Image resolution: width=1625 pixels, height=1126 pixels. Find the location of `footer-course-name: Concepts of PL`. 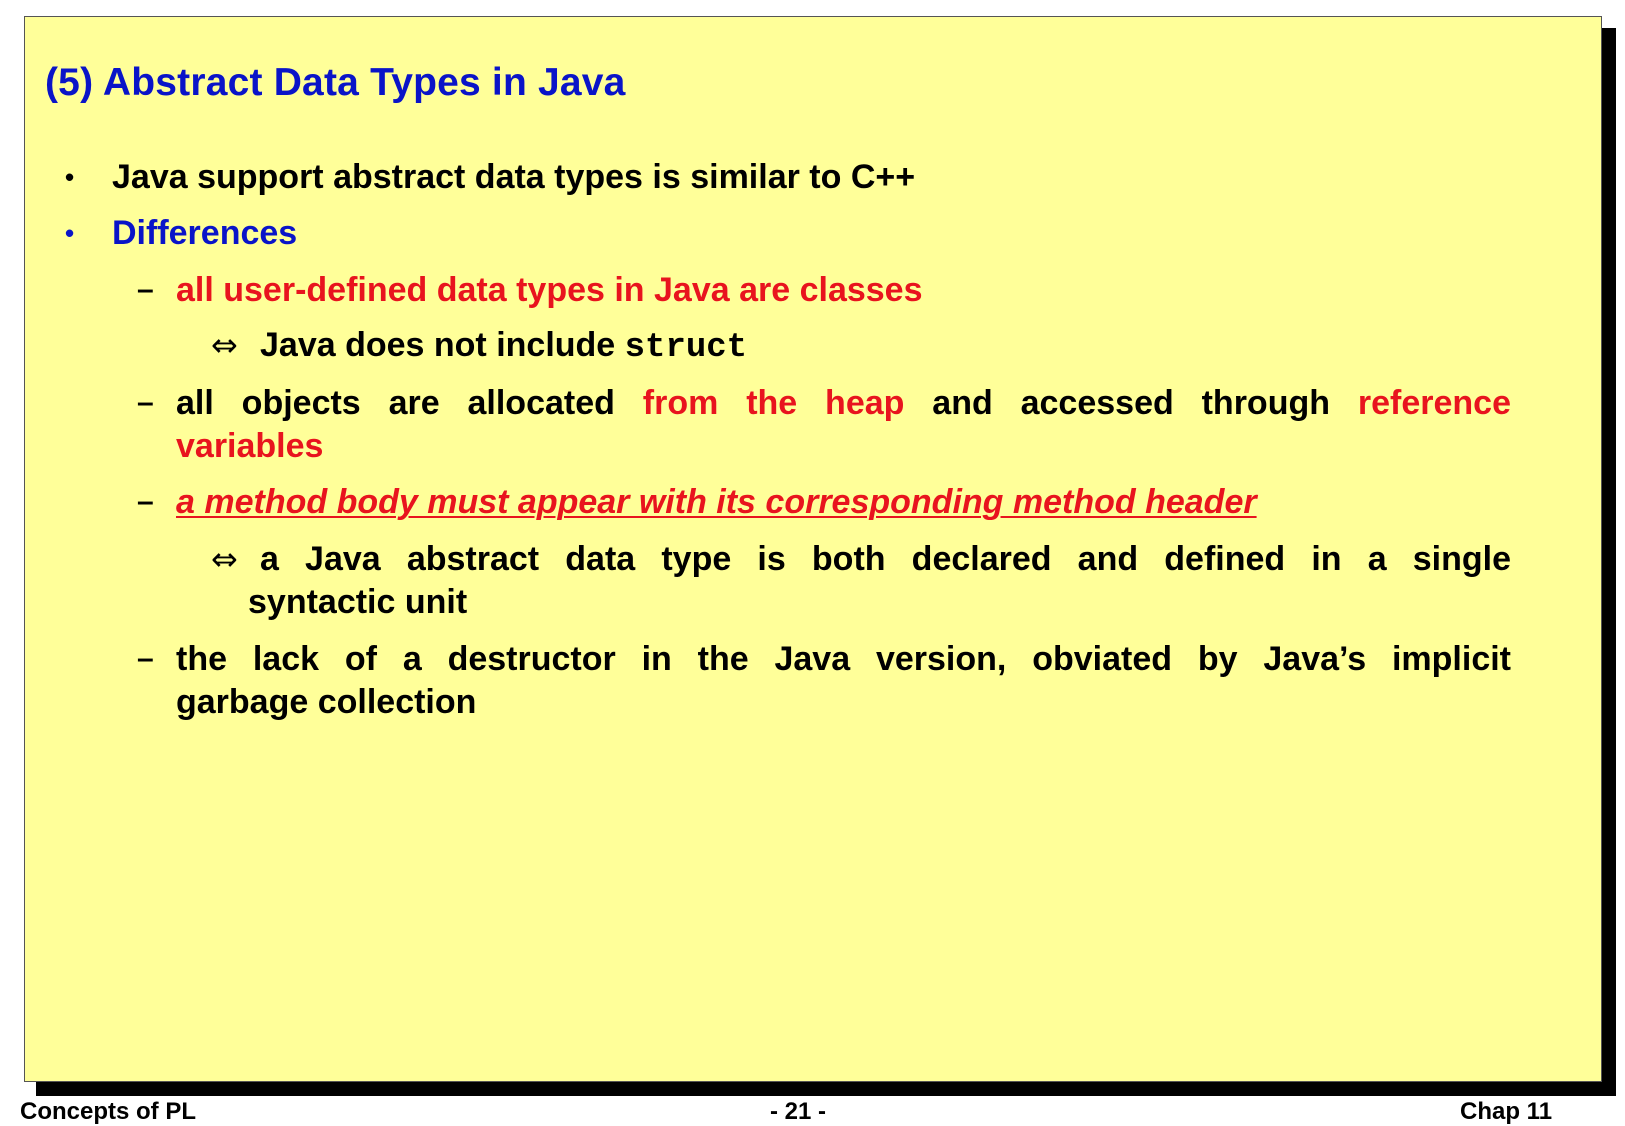

footer-course-name: Concepts of PL is located at coordinates (108, 1111).